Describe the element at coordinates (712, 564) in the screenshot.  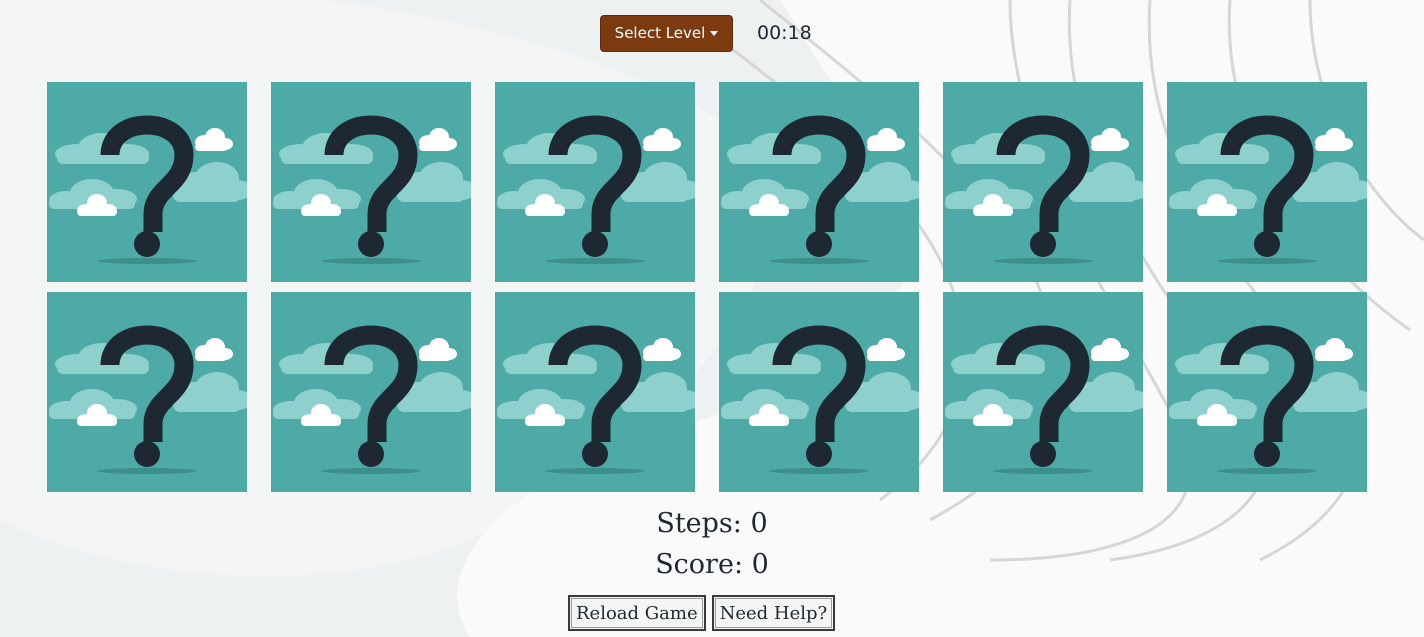
I see `score-counter: Score: 0` at that location.